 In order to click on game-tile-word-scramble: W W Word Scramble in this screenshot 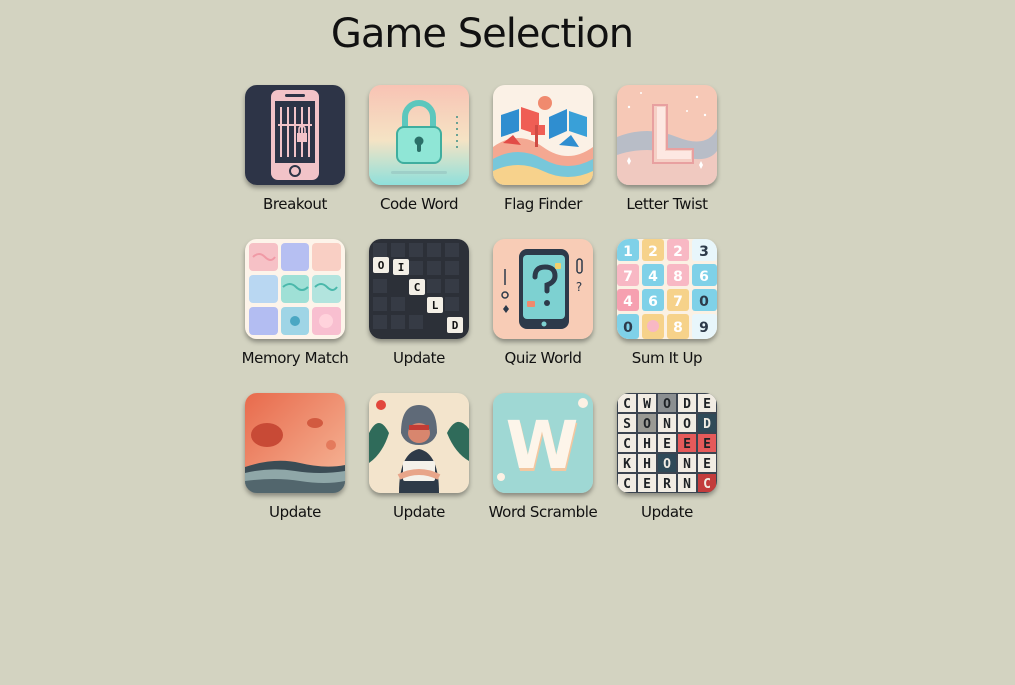, I will do `click(543, 470)`.